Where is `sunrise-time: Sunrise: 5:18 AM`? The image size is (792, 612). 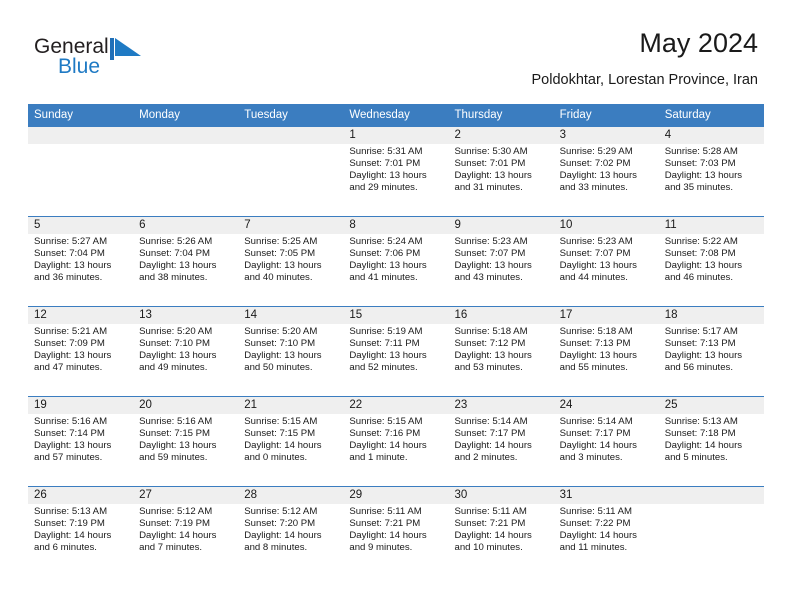
sunrise-time: Sunrise: 5:18 AM is located at coordinates (491, 331).